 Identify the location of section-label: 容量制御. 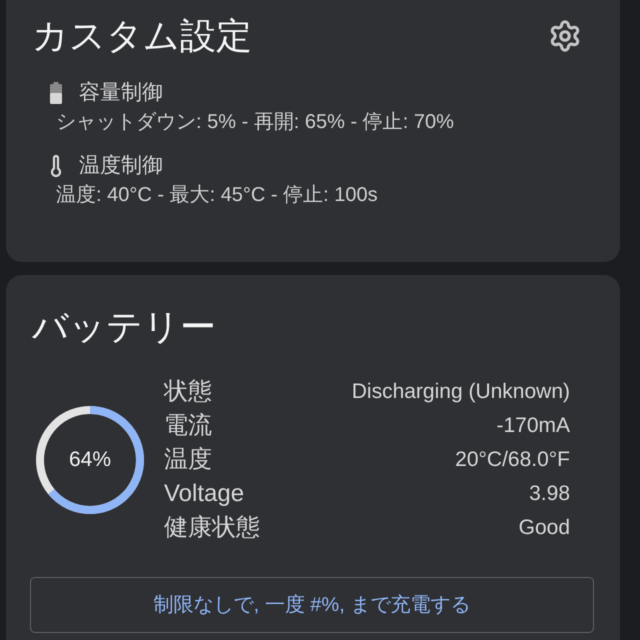
(121, 93).